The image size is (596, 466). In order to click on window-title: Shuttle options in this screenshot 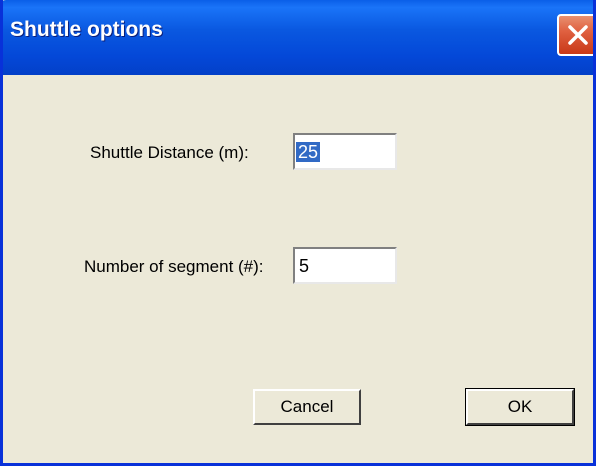, I will do `click(86, 29)`.